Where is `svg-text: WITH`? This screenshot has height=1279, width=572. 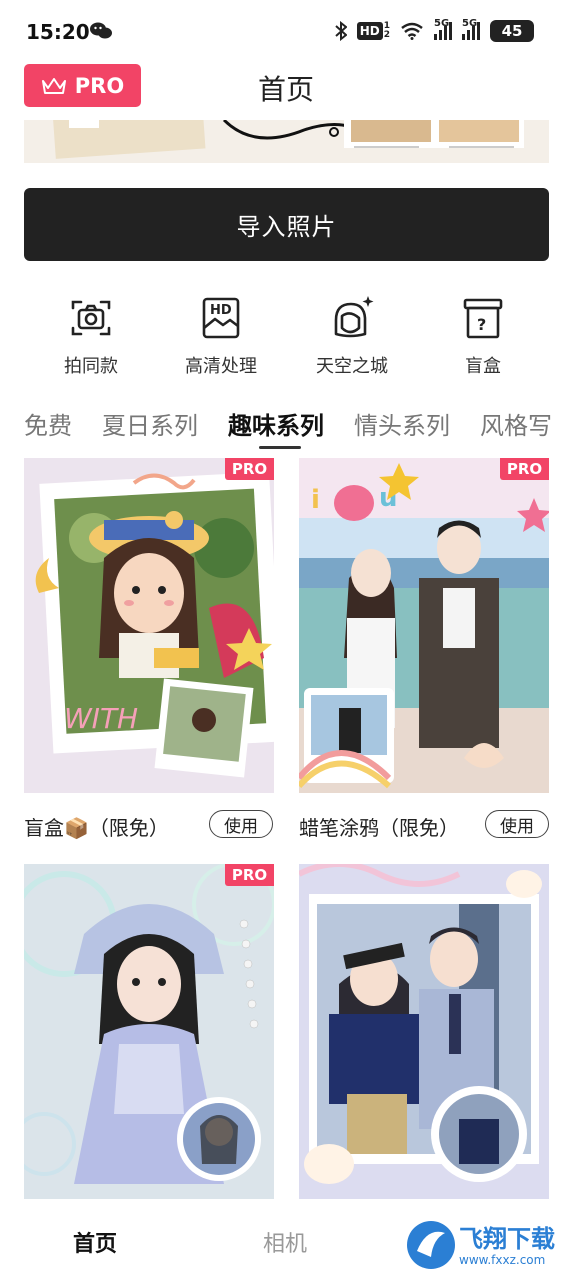
svg-text: WITH is located at coordinates (101, 718).